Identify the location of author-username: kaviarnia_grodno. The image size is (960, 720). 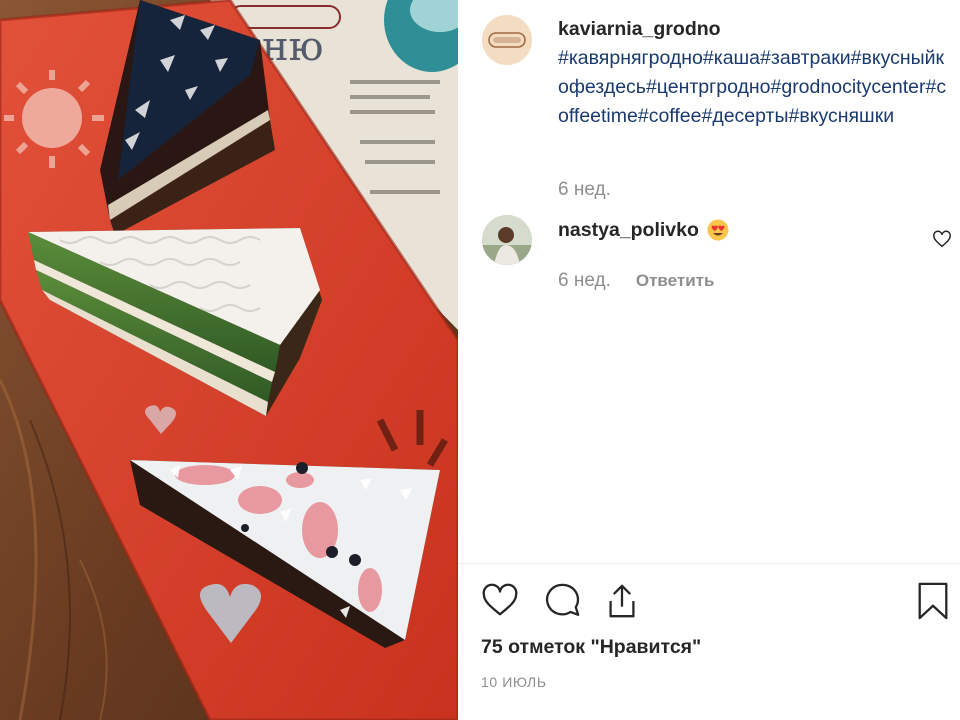
(639, 29).